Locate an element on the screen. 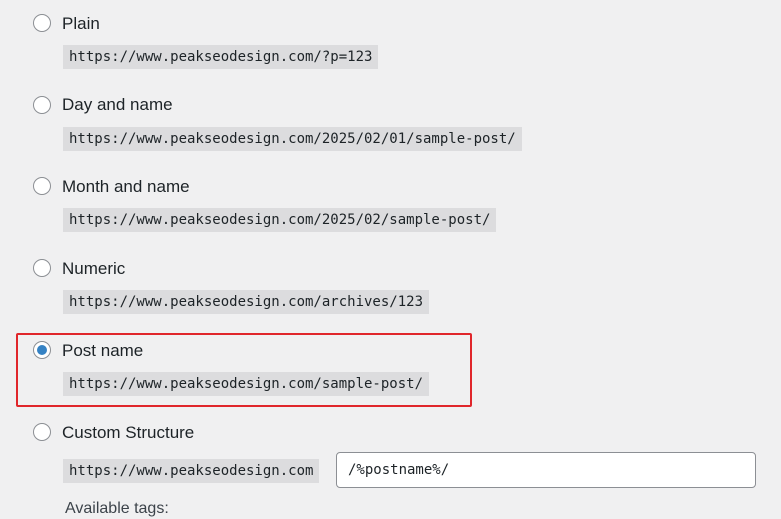  option-label-day-and-name: Day and name is located at coordinates (117, 105).